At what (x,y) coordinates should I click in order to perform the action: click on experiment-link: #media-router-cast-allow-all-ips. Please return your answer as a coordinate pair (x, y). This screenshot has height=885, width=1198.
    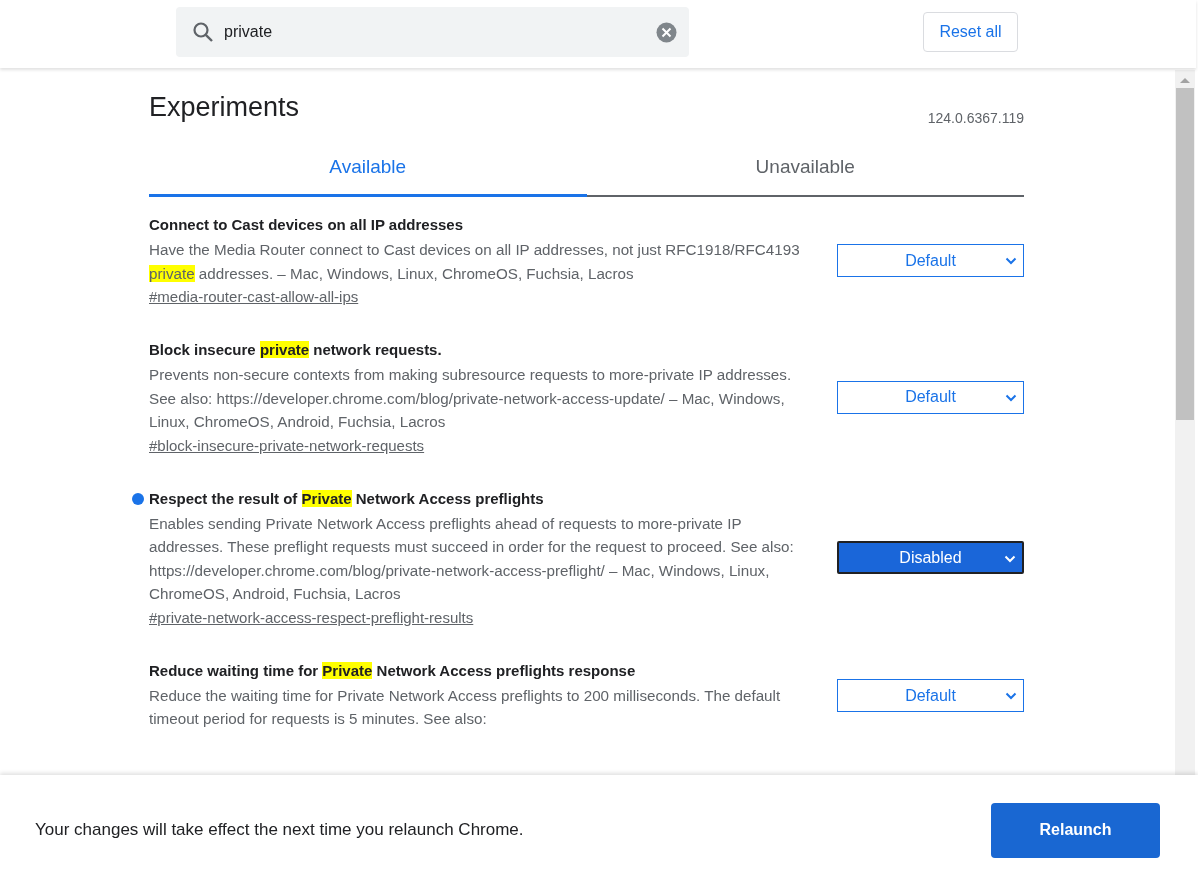
    Looking at the image, I should click on (254, 296).